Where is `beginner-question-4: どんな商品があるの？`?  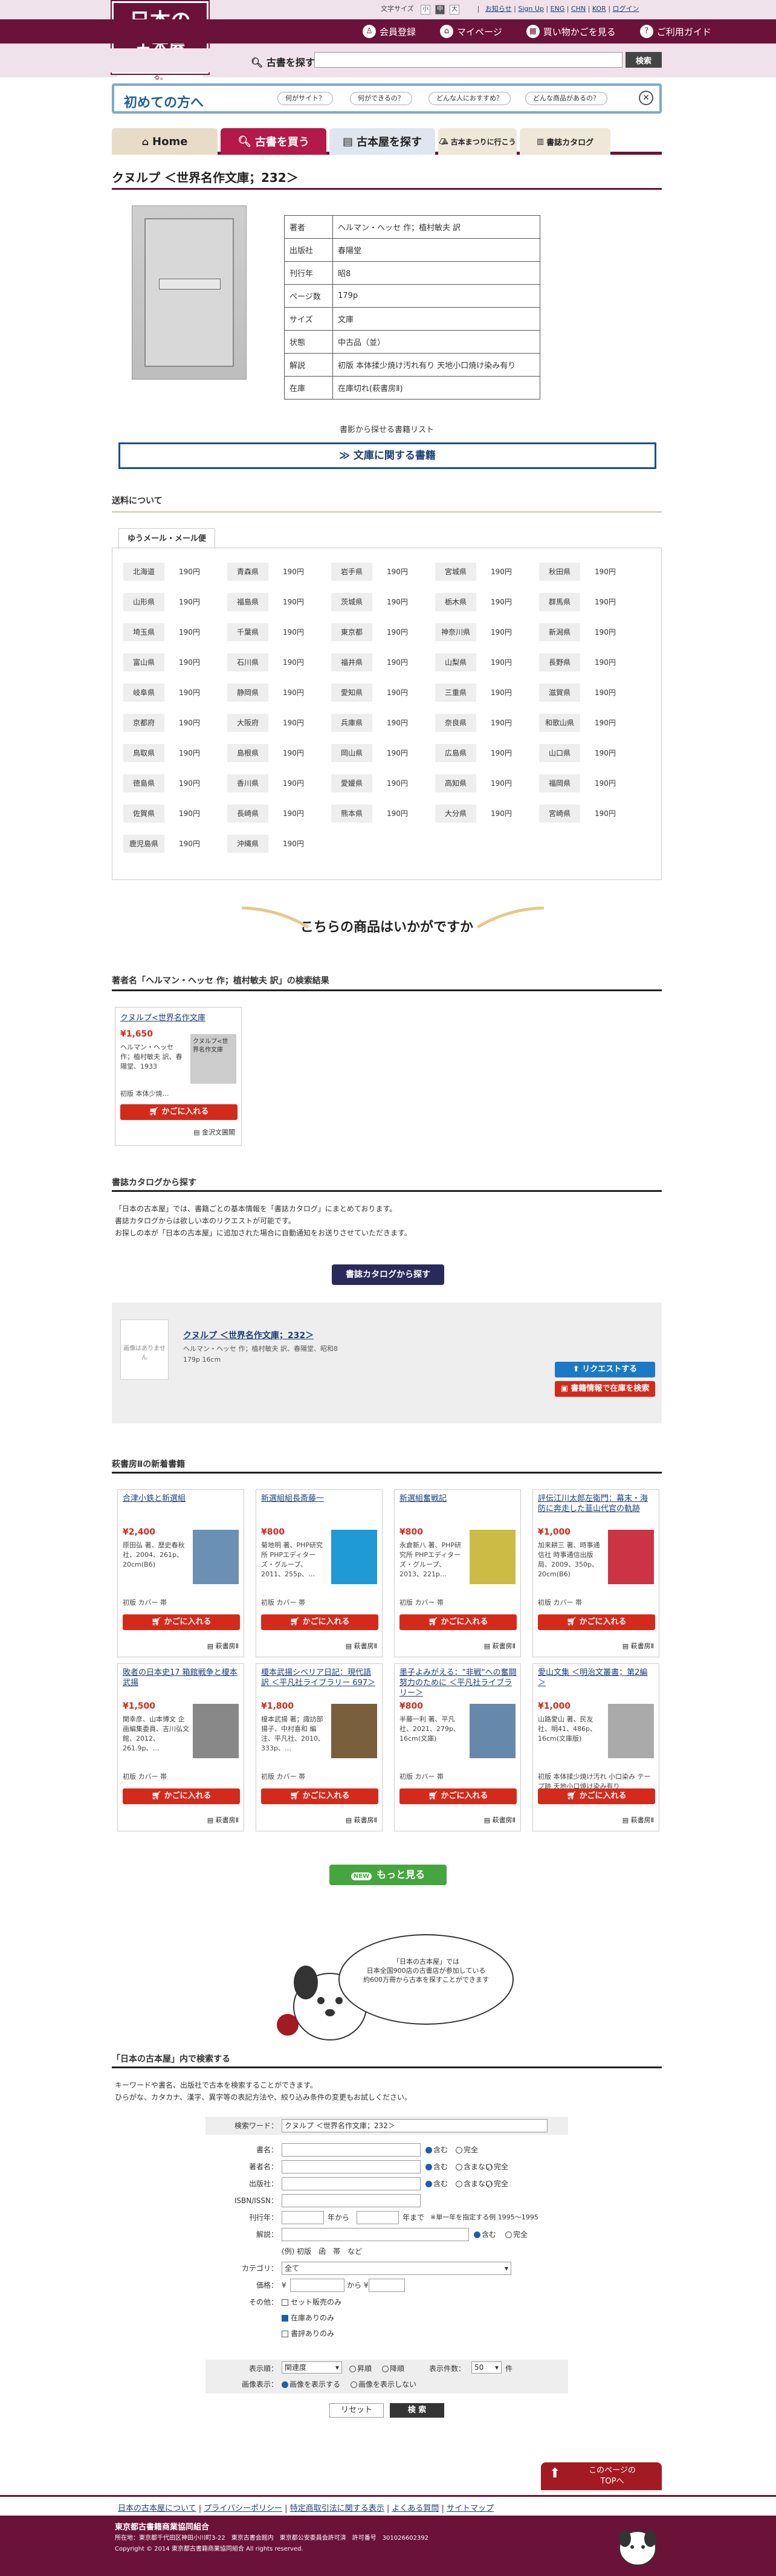 beginner-question-4: どんな商品があるの？ is located at coordinates (566, 98).